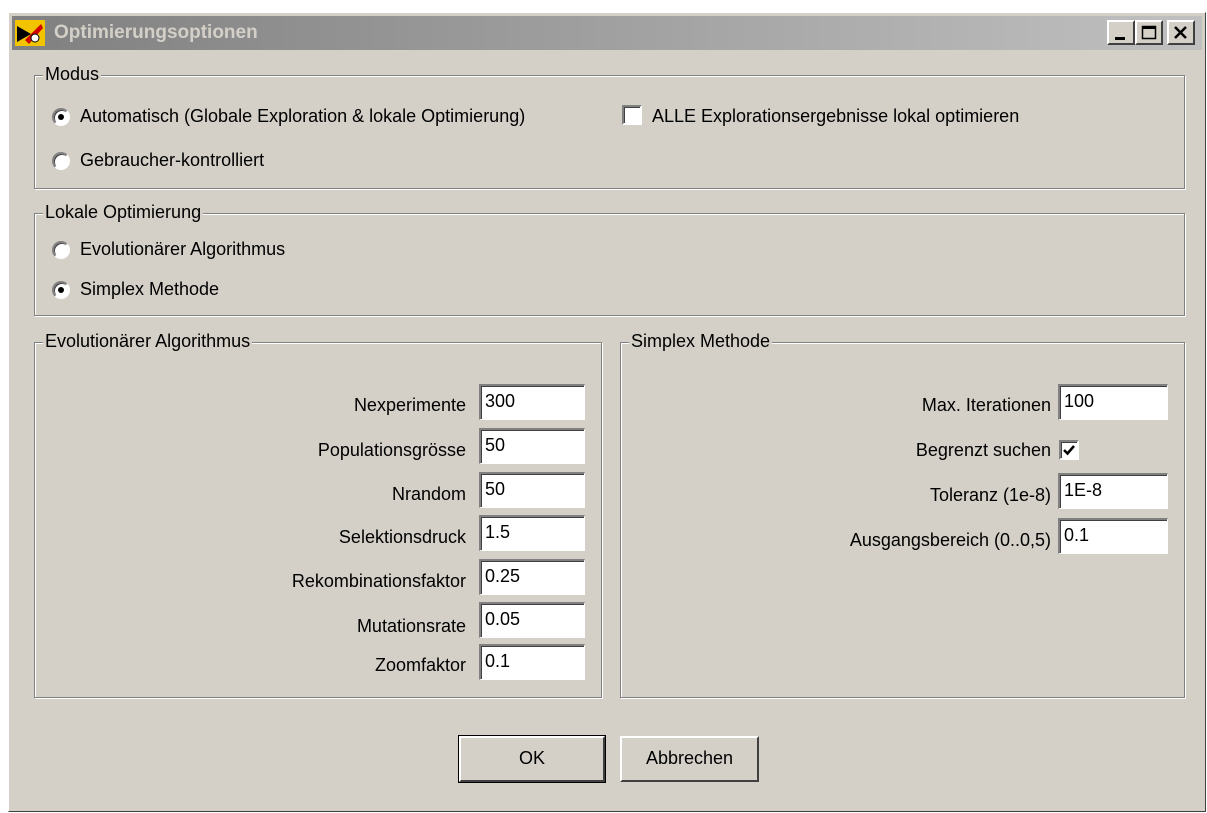  What do you see at coordinates (183, 249) in the screenshot?
I see `radio-evolutionaer-label: Evolutionärer Algorithmus` at bounding box center [183, 249].